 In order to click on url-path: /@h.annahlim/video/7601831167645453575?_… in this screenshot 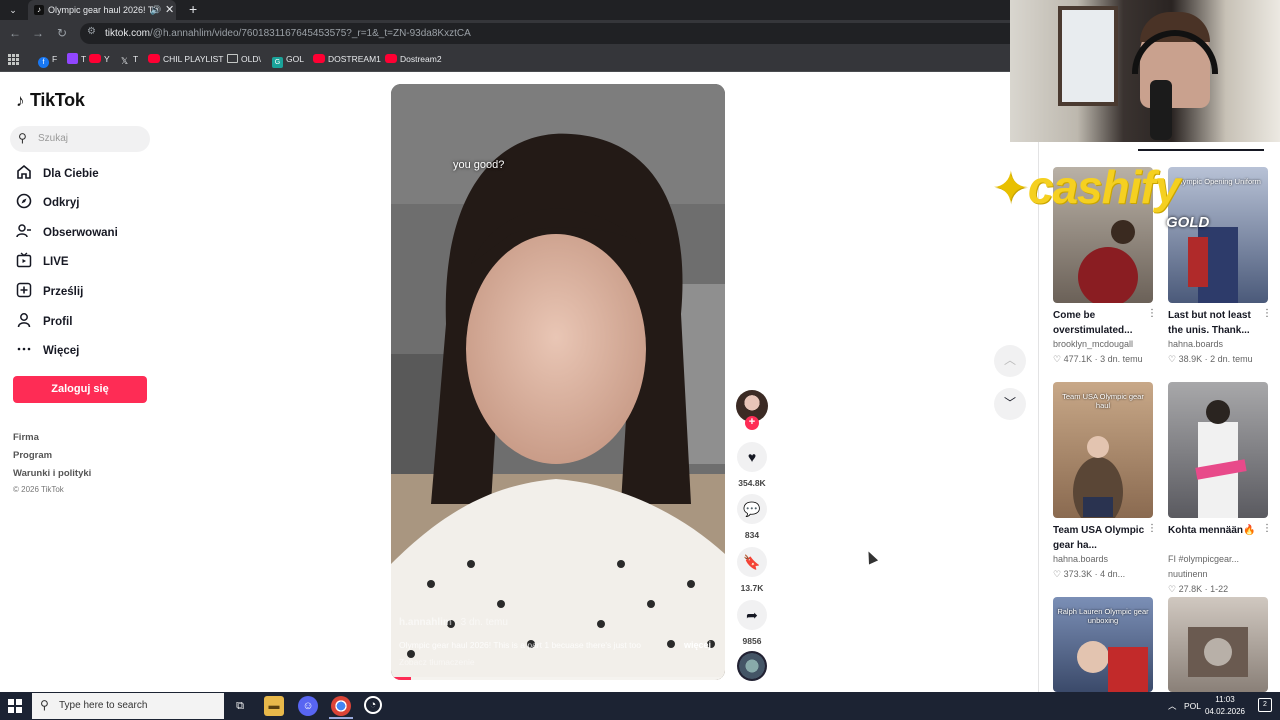, I will do `click(310, 33)`.